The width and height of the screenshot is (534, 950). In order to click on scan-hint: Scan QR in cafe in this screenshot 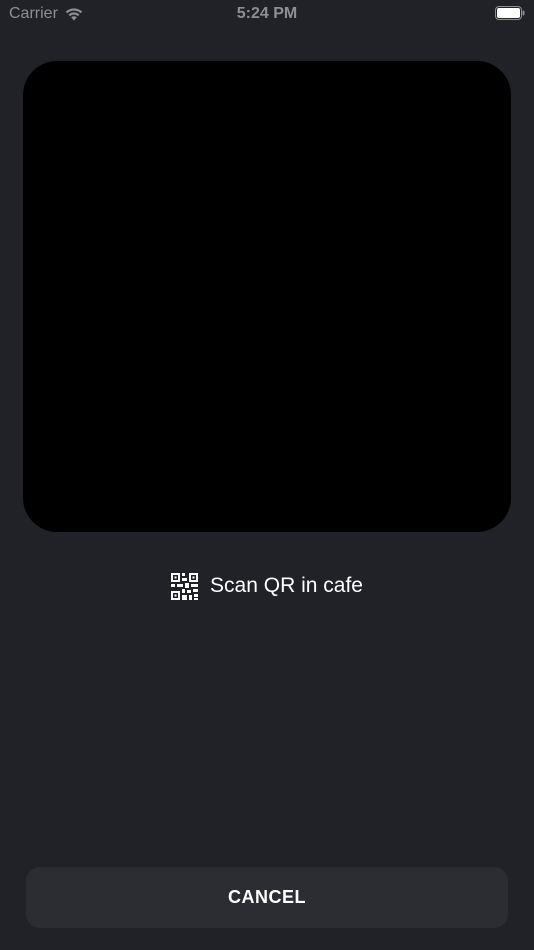, I will do `click(267, 586)`.